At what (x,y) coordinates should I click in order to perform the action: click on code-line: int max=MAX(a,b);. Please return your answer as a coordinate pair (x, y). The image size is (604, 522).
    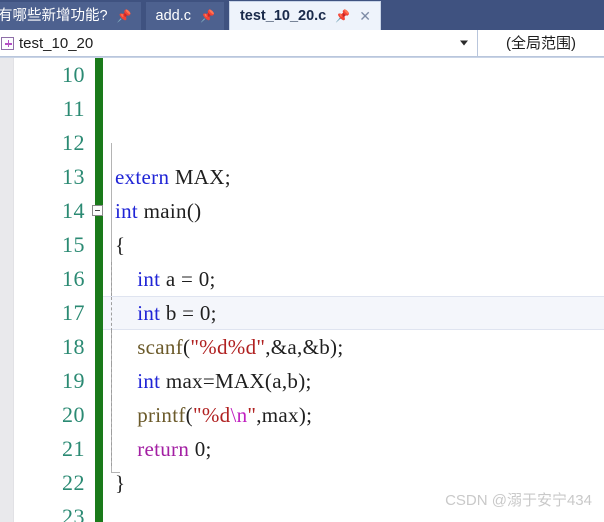
    Looking at the image, I should click on (353, 381).